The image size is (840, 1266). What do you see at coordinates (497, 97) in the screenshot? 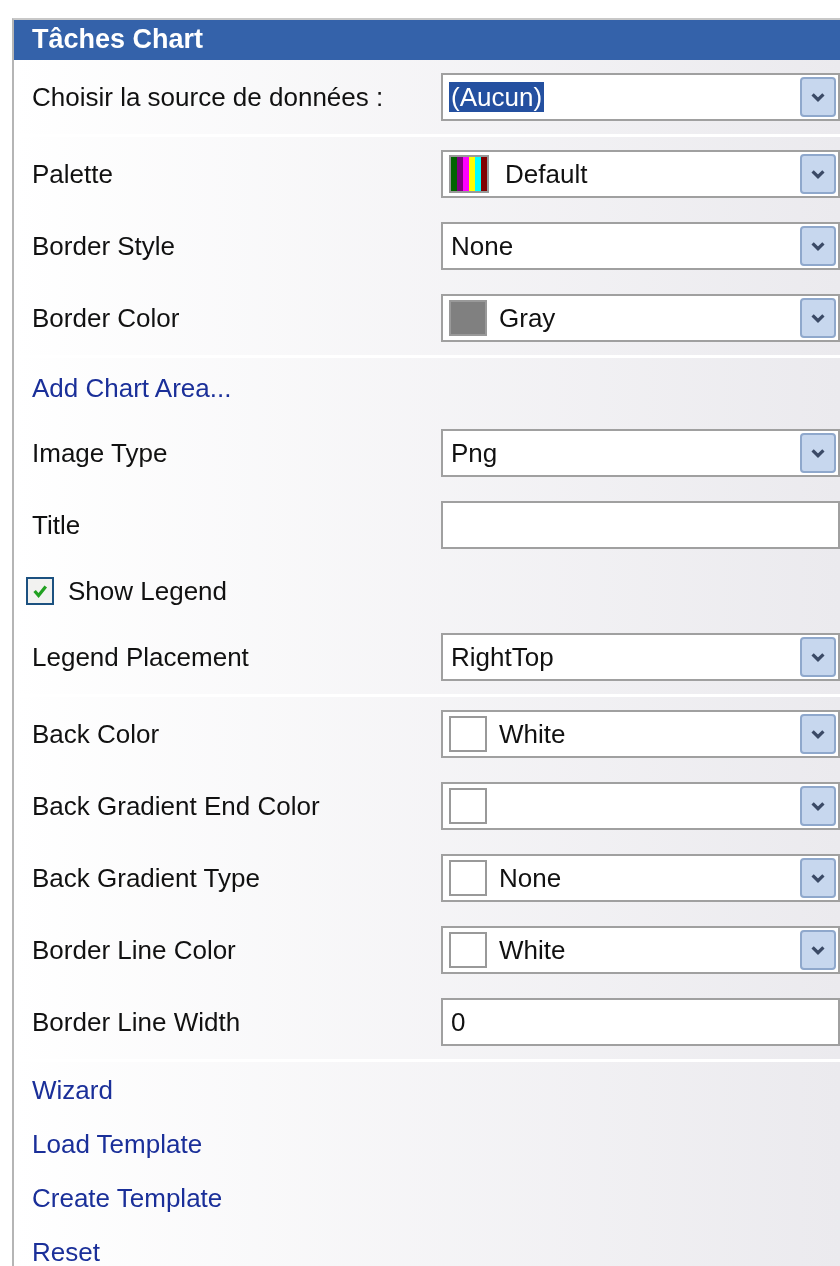
I see `field-value: (Aucun)` at bounding box center [497, 97].